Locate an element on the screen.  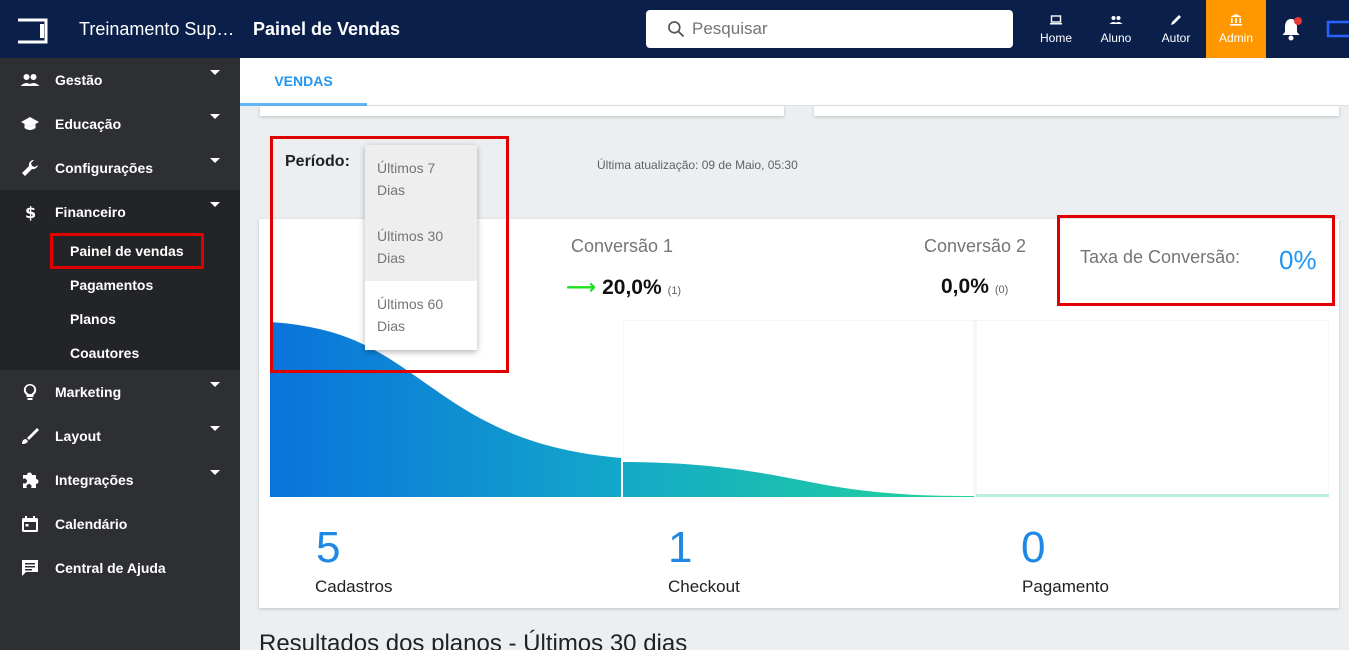
arrow-right-icon: ⟶ is located at coordinates (581, 287).